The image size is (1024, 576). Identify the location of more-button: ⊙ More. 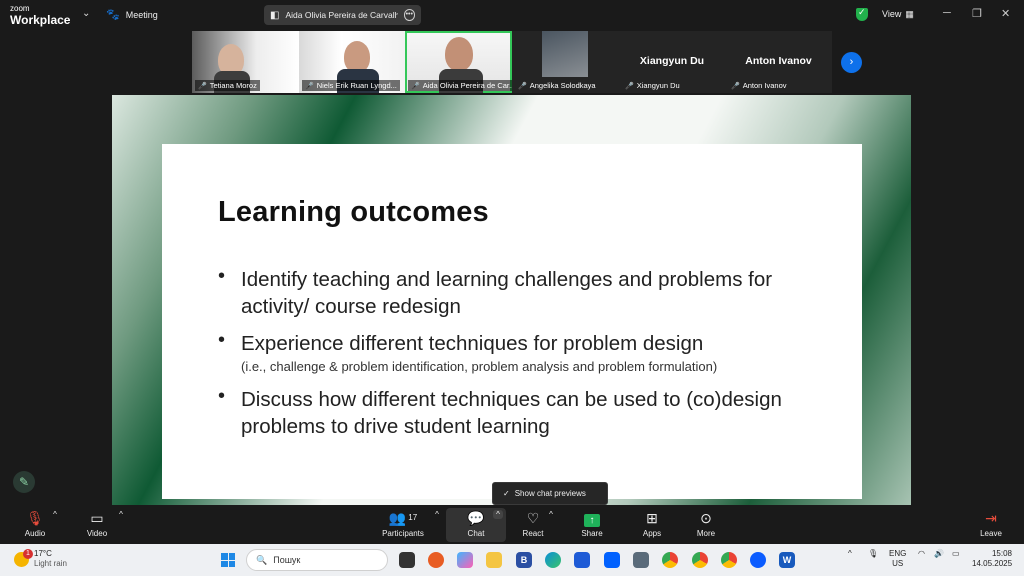
(706, 524).